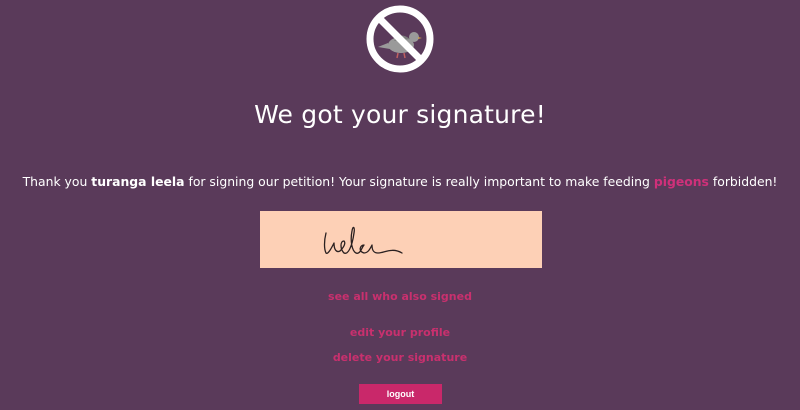 The height and width of the screenshot is (410, 800). Describe the element at coordinates (400, 114) in the screenshot. I see `page-title: We got your signature!` at that location.